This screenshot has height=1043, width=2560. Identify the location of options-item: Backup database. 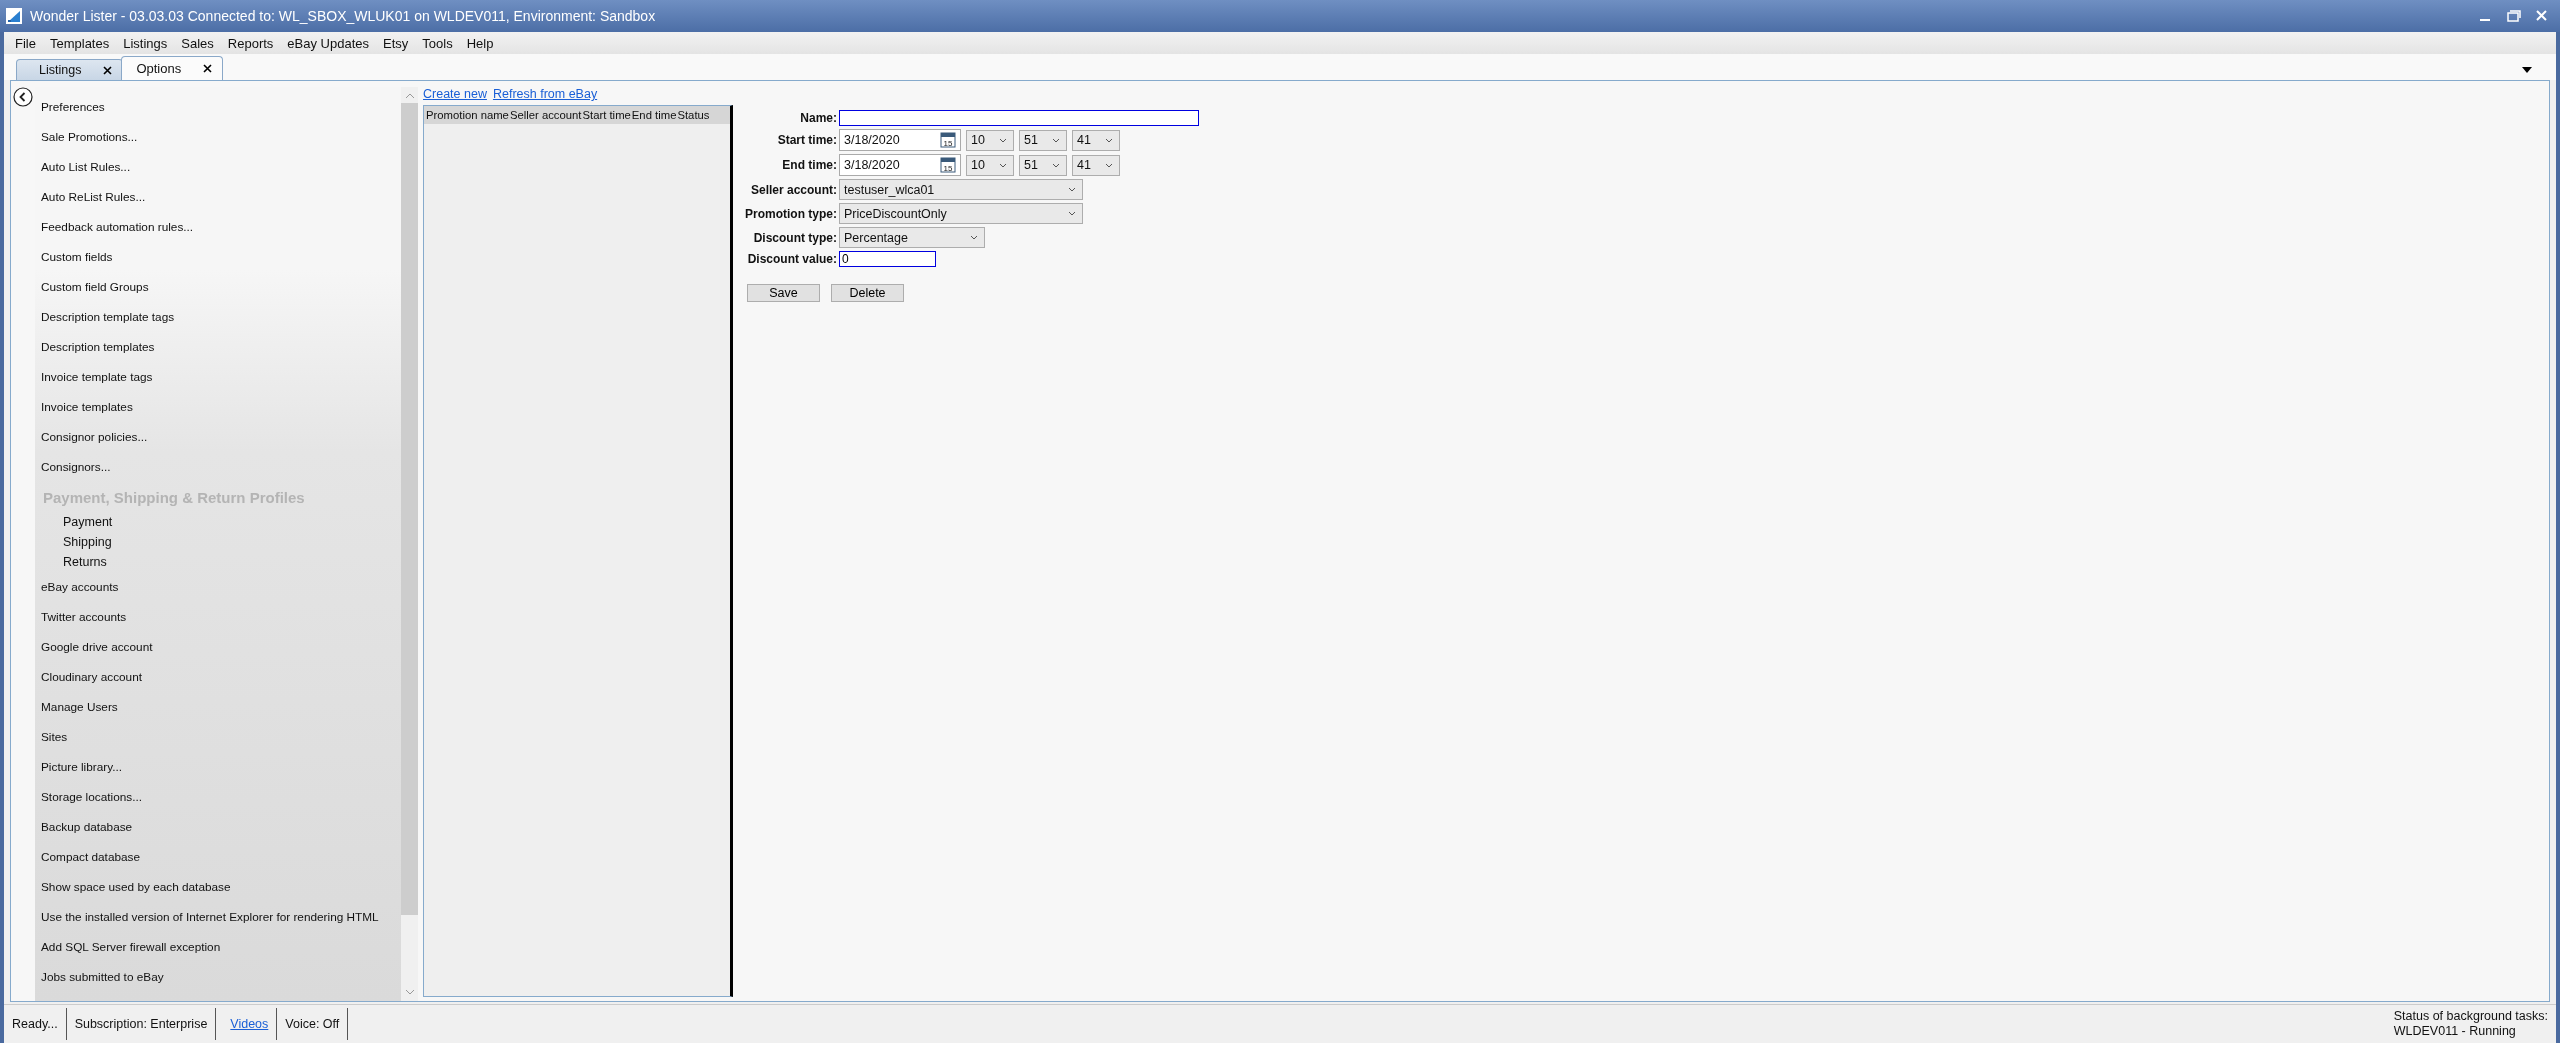
(218, 827).